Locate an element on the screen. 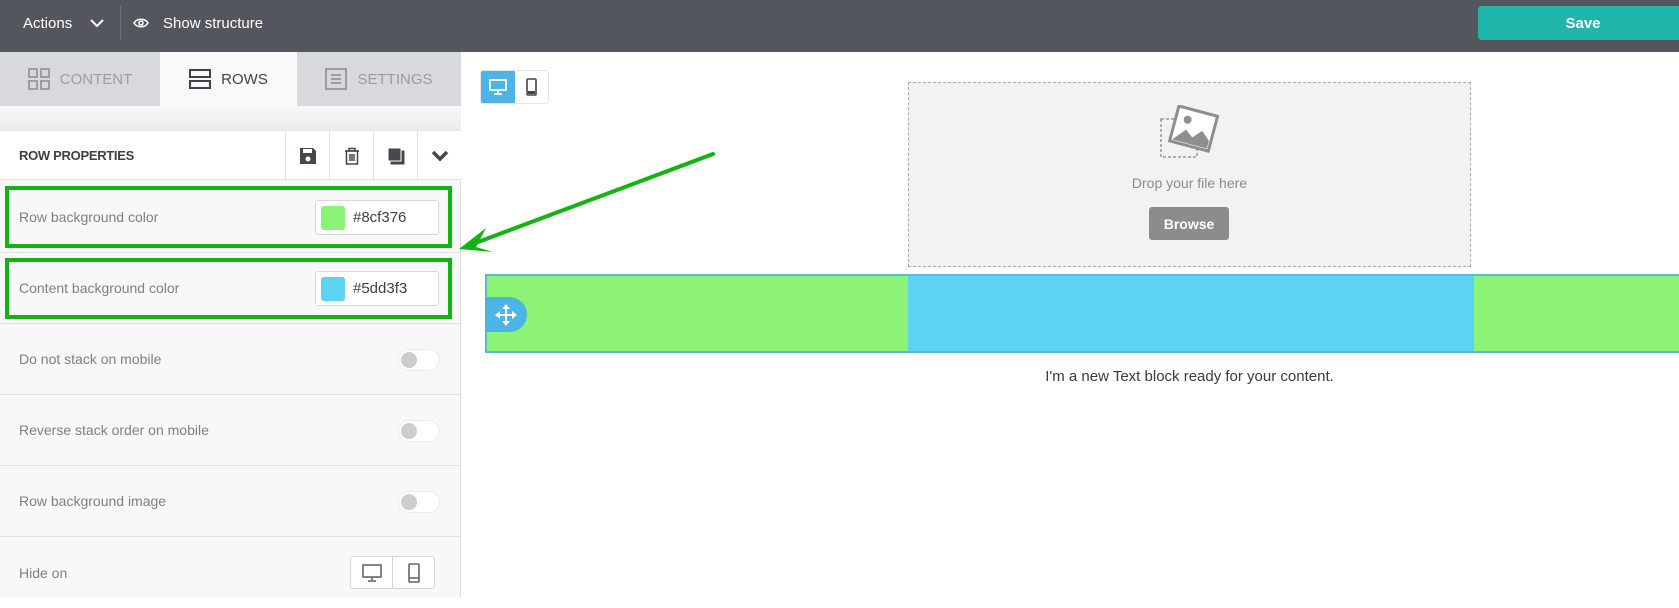 Image resolution: width=1679 pixels, height=608 pixels. save-row-button is located at coordinates (307, 156).